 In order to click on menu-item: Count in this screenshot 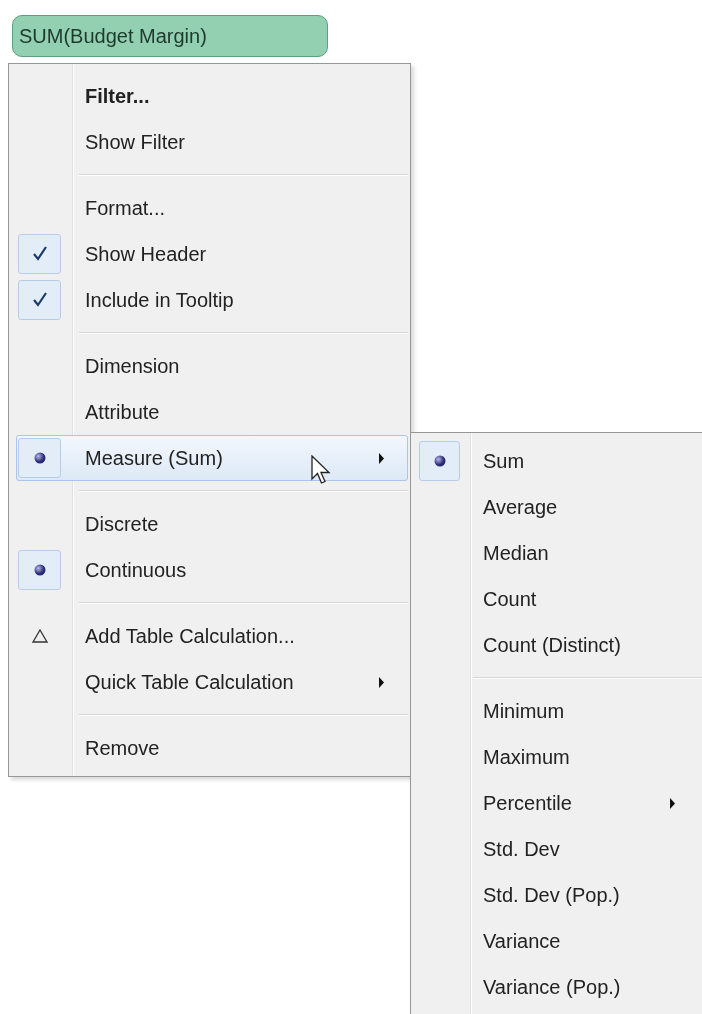, I will do `click(560, 599)`.